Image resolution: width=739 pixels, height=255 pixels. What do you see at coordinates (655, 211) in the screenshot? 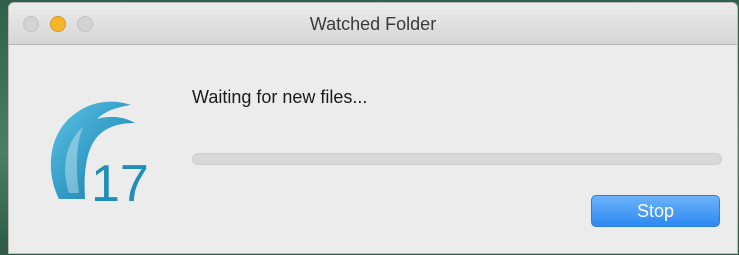
I see `stop-button: Stop` at bounding box center [655, 211].